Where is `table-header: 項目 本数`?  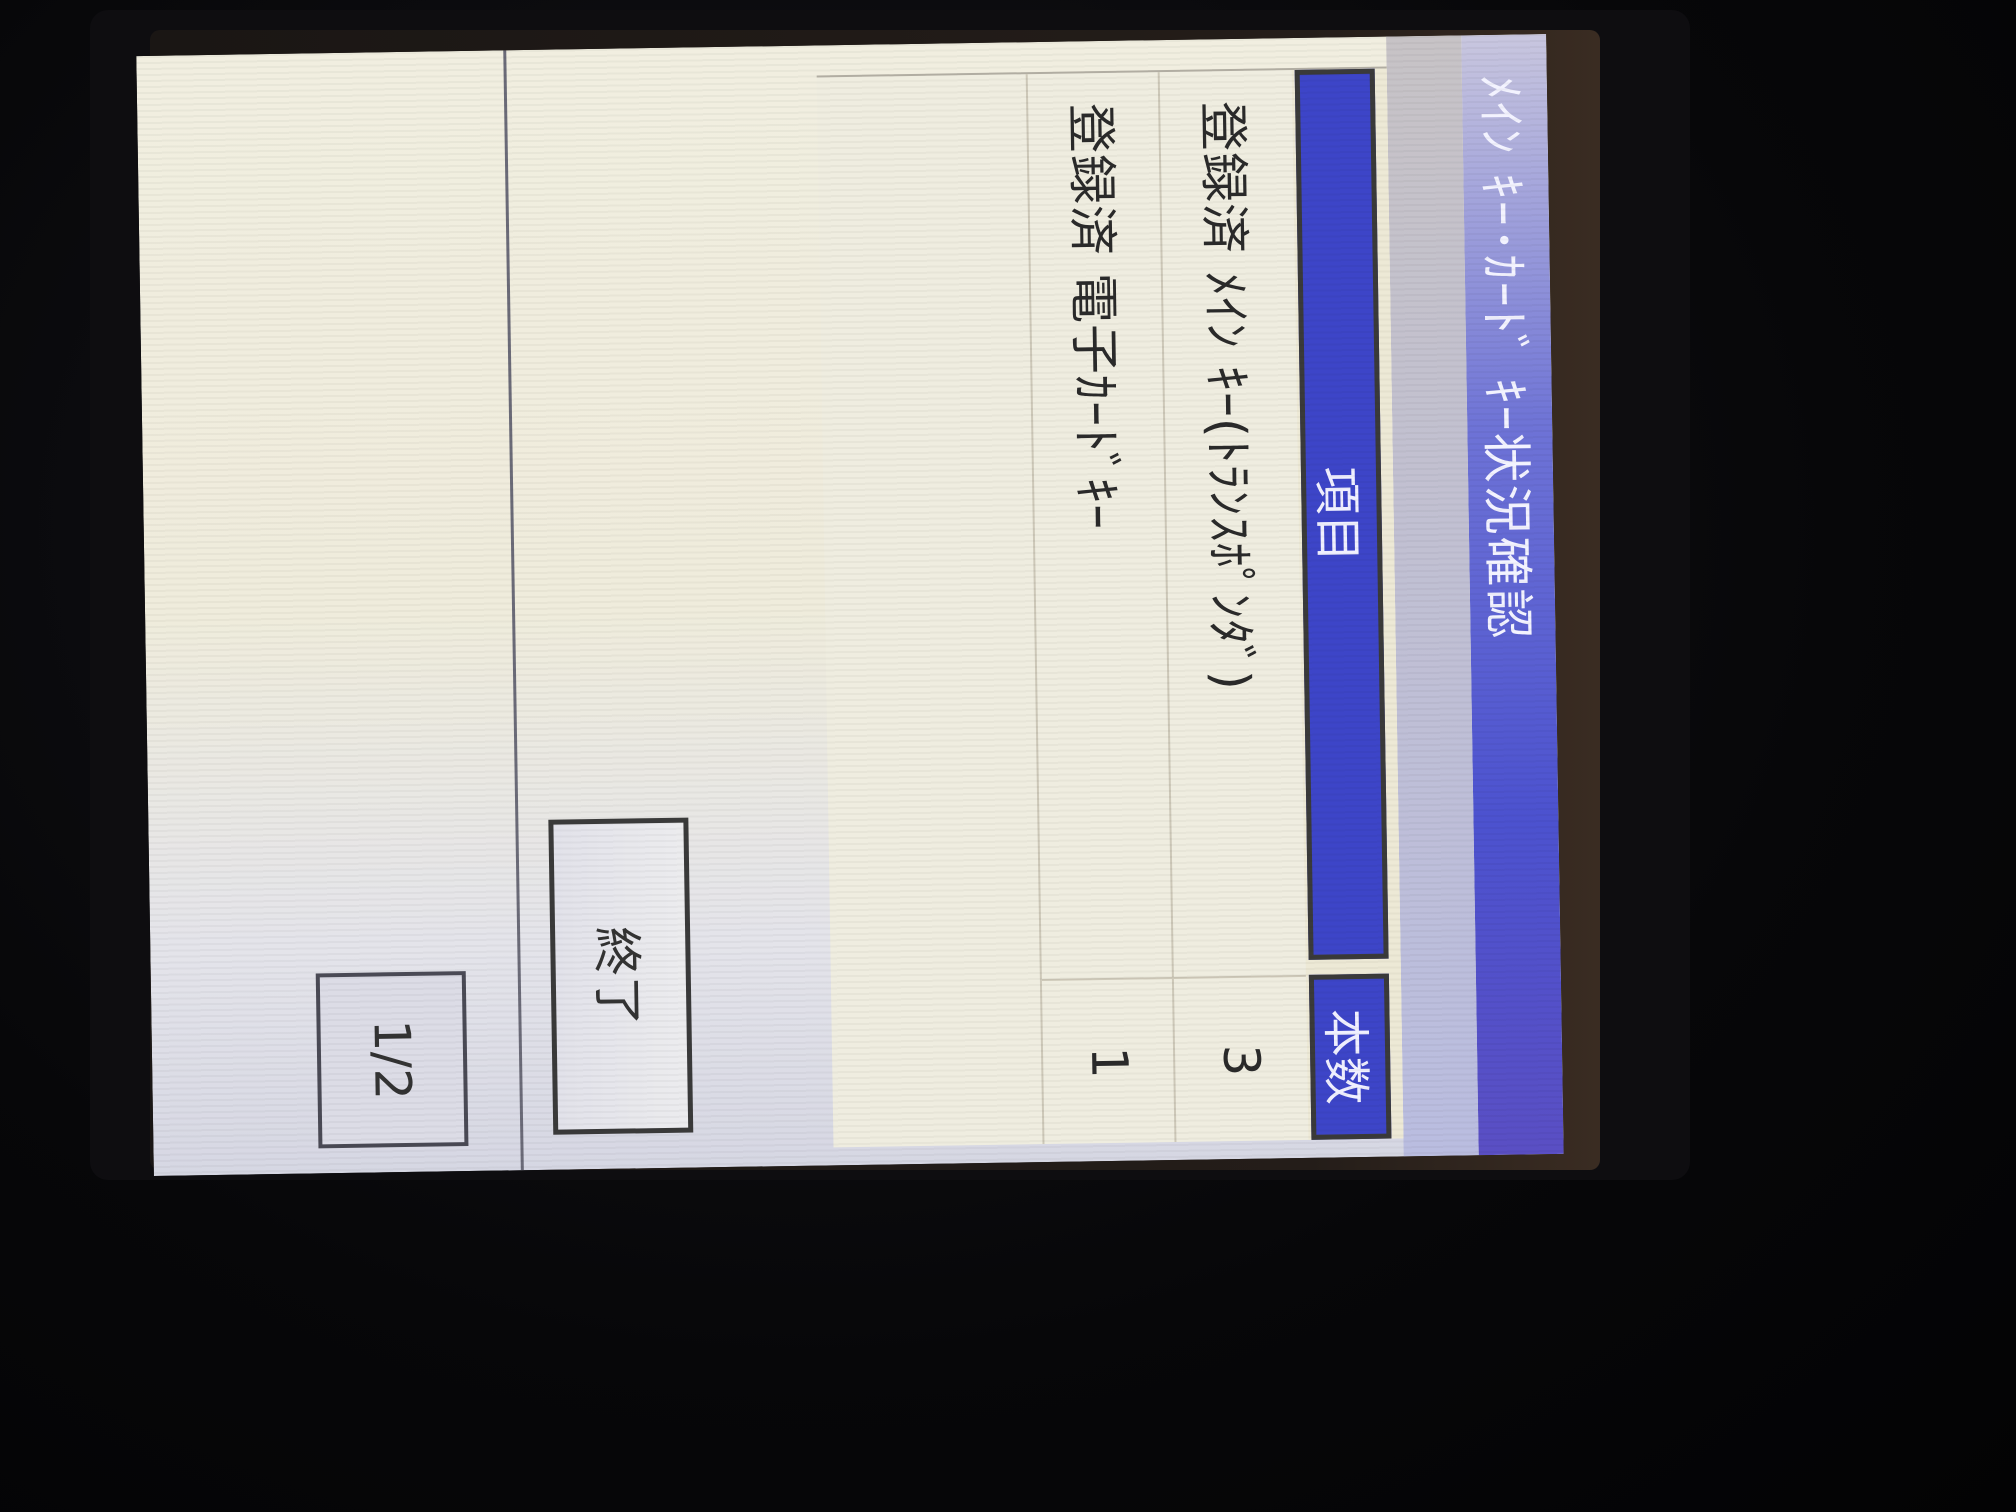 table-header: 項目 本数 is located at coordinates (1347, 604).